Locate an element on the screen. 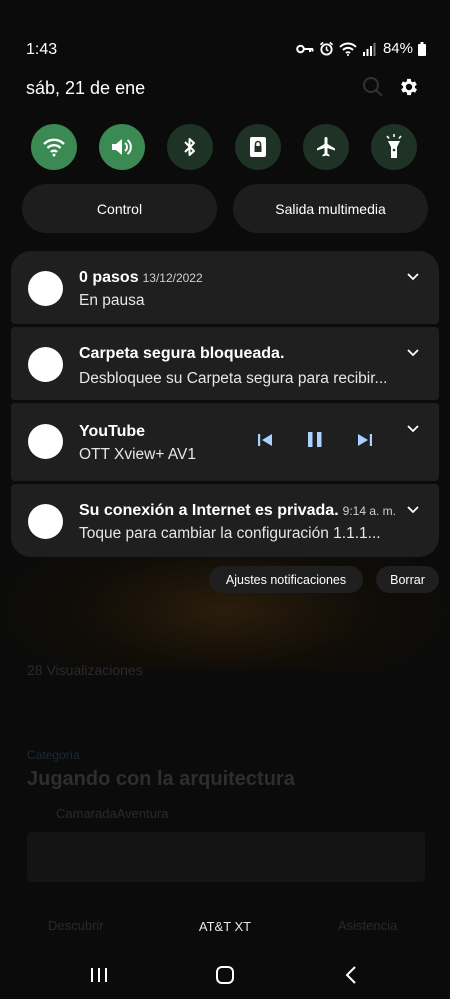  status-icons: 84% is located at coordinates (361, 48).